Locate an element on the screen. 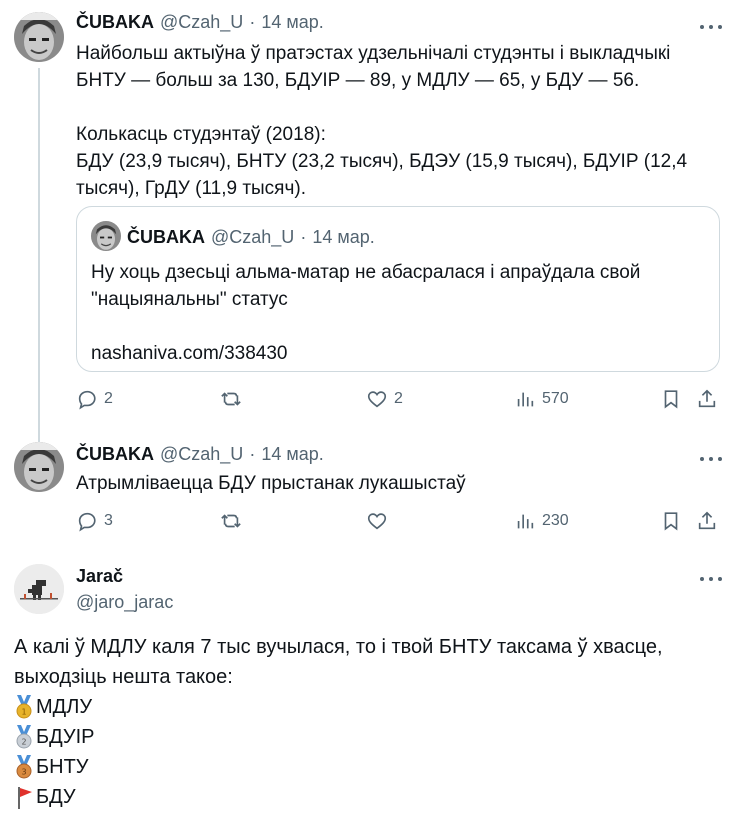 The width and height of the screenshot is (732, 819). quote-date: 14 мар. is located at coordinates (343, 237).